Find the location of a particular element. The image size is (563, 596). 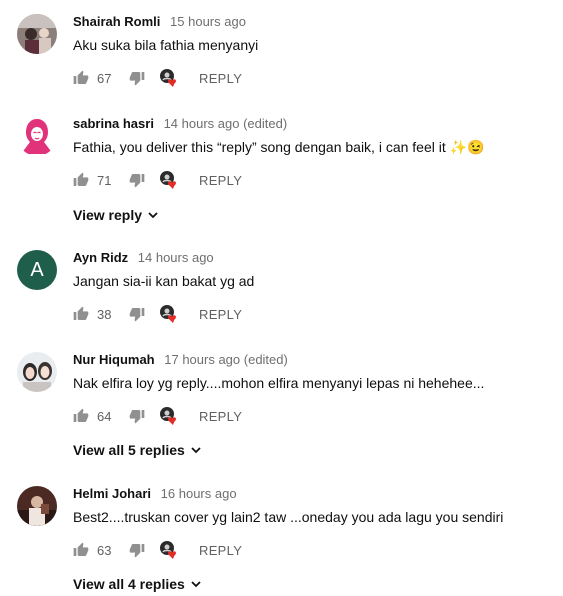

view-replies-button: View all 4 replies is located at coordinates (137, 584).